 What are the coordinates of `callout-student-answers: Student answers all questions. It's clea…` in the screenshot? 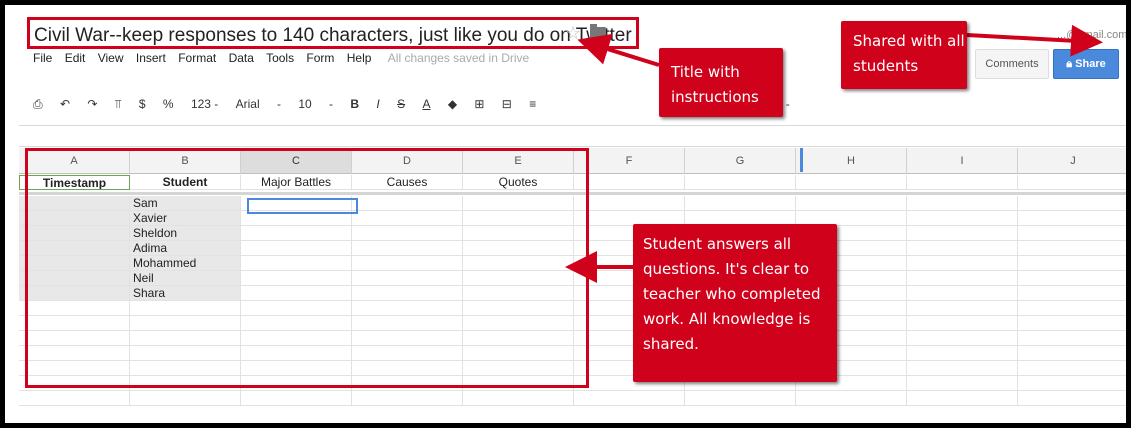 It's located at (735, 303).